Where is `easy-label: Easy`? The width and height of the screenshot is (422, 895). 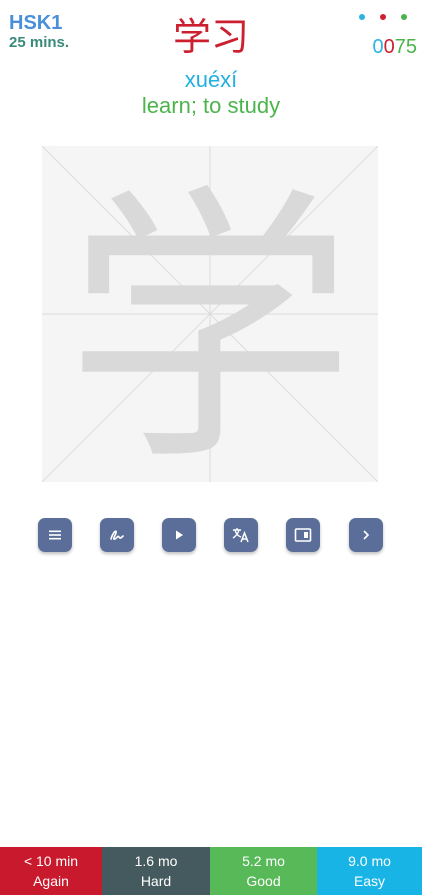 easy-label: Easy is located at coordinates (369, 881).